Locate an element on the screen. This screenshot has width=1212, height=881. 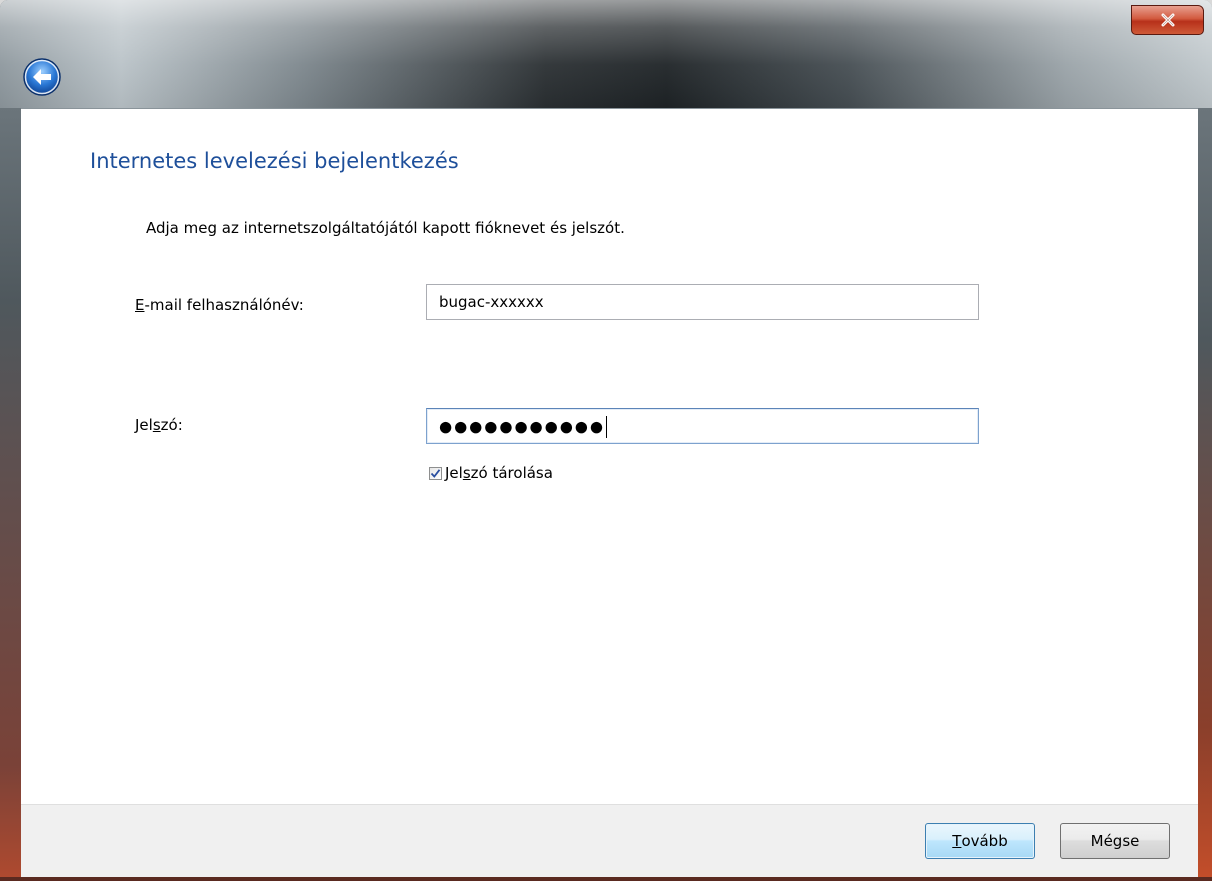
remember-password-checkbox-row: Jelszó tárolása is located at coordinates (491, 473).